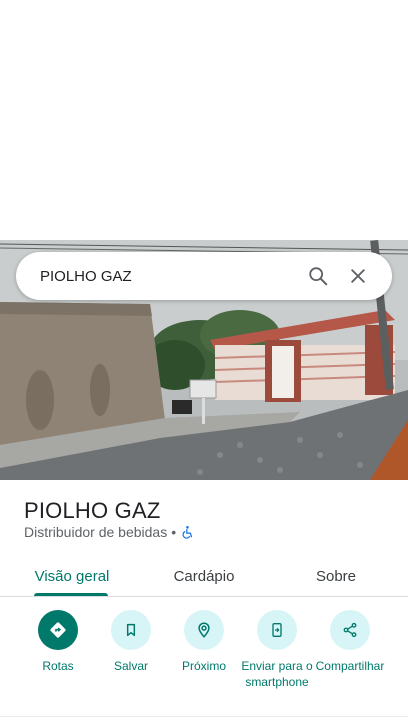  I want to click on save-button: Salvar, so click(131, 642).